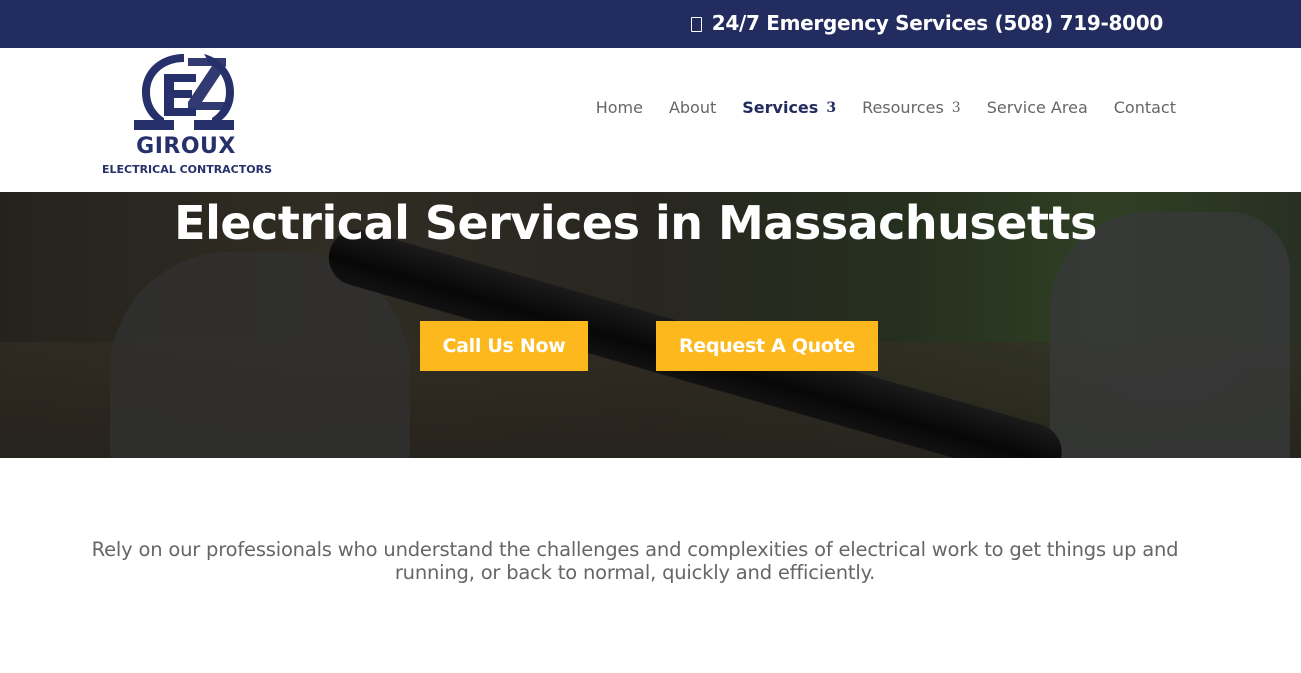 The height and width of the screenshot is (673, 1301). I want to click on logo-link: GIROUX ELECTRICAL CONTRACTORS, so click(186, 118).